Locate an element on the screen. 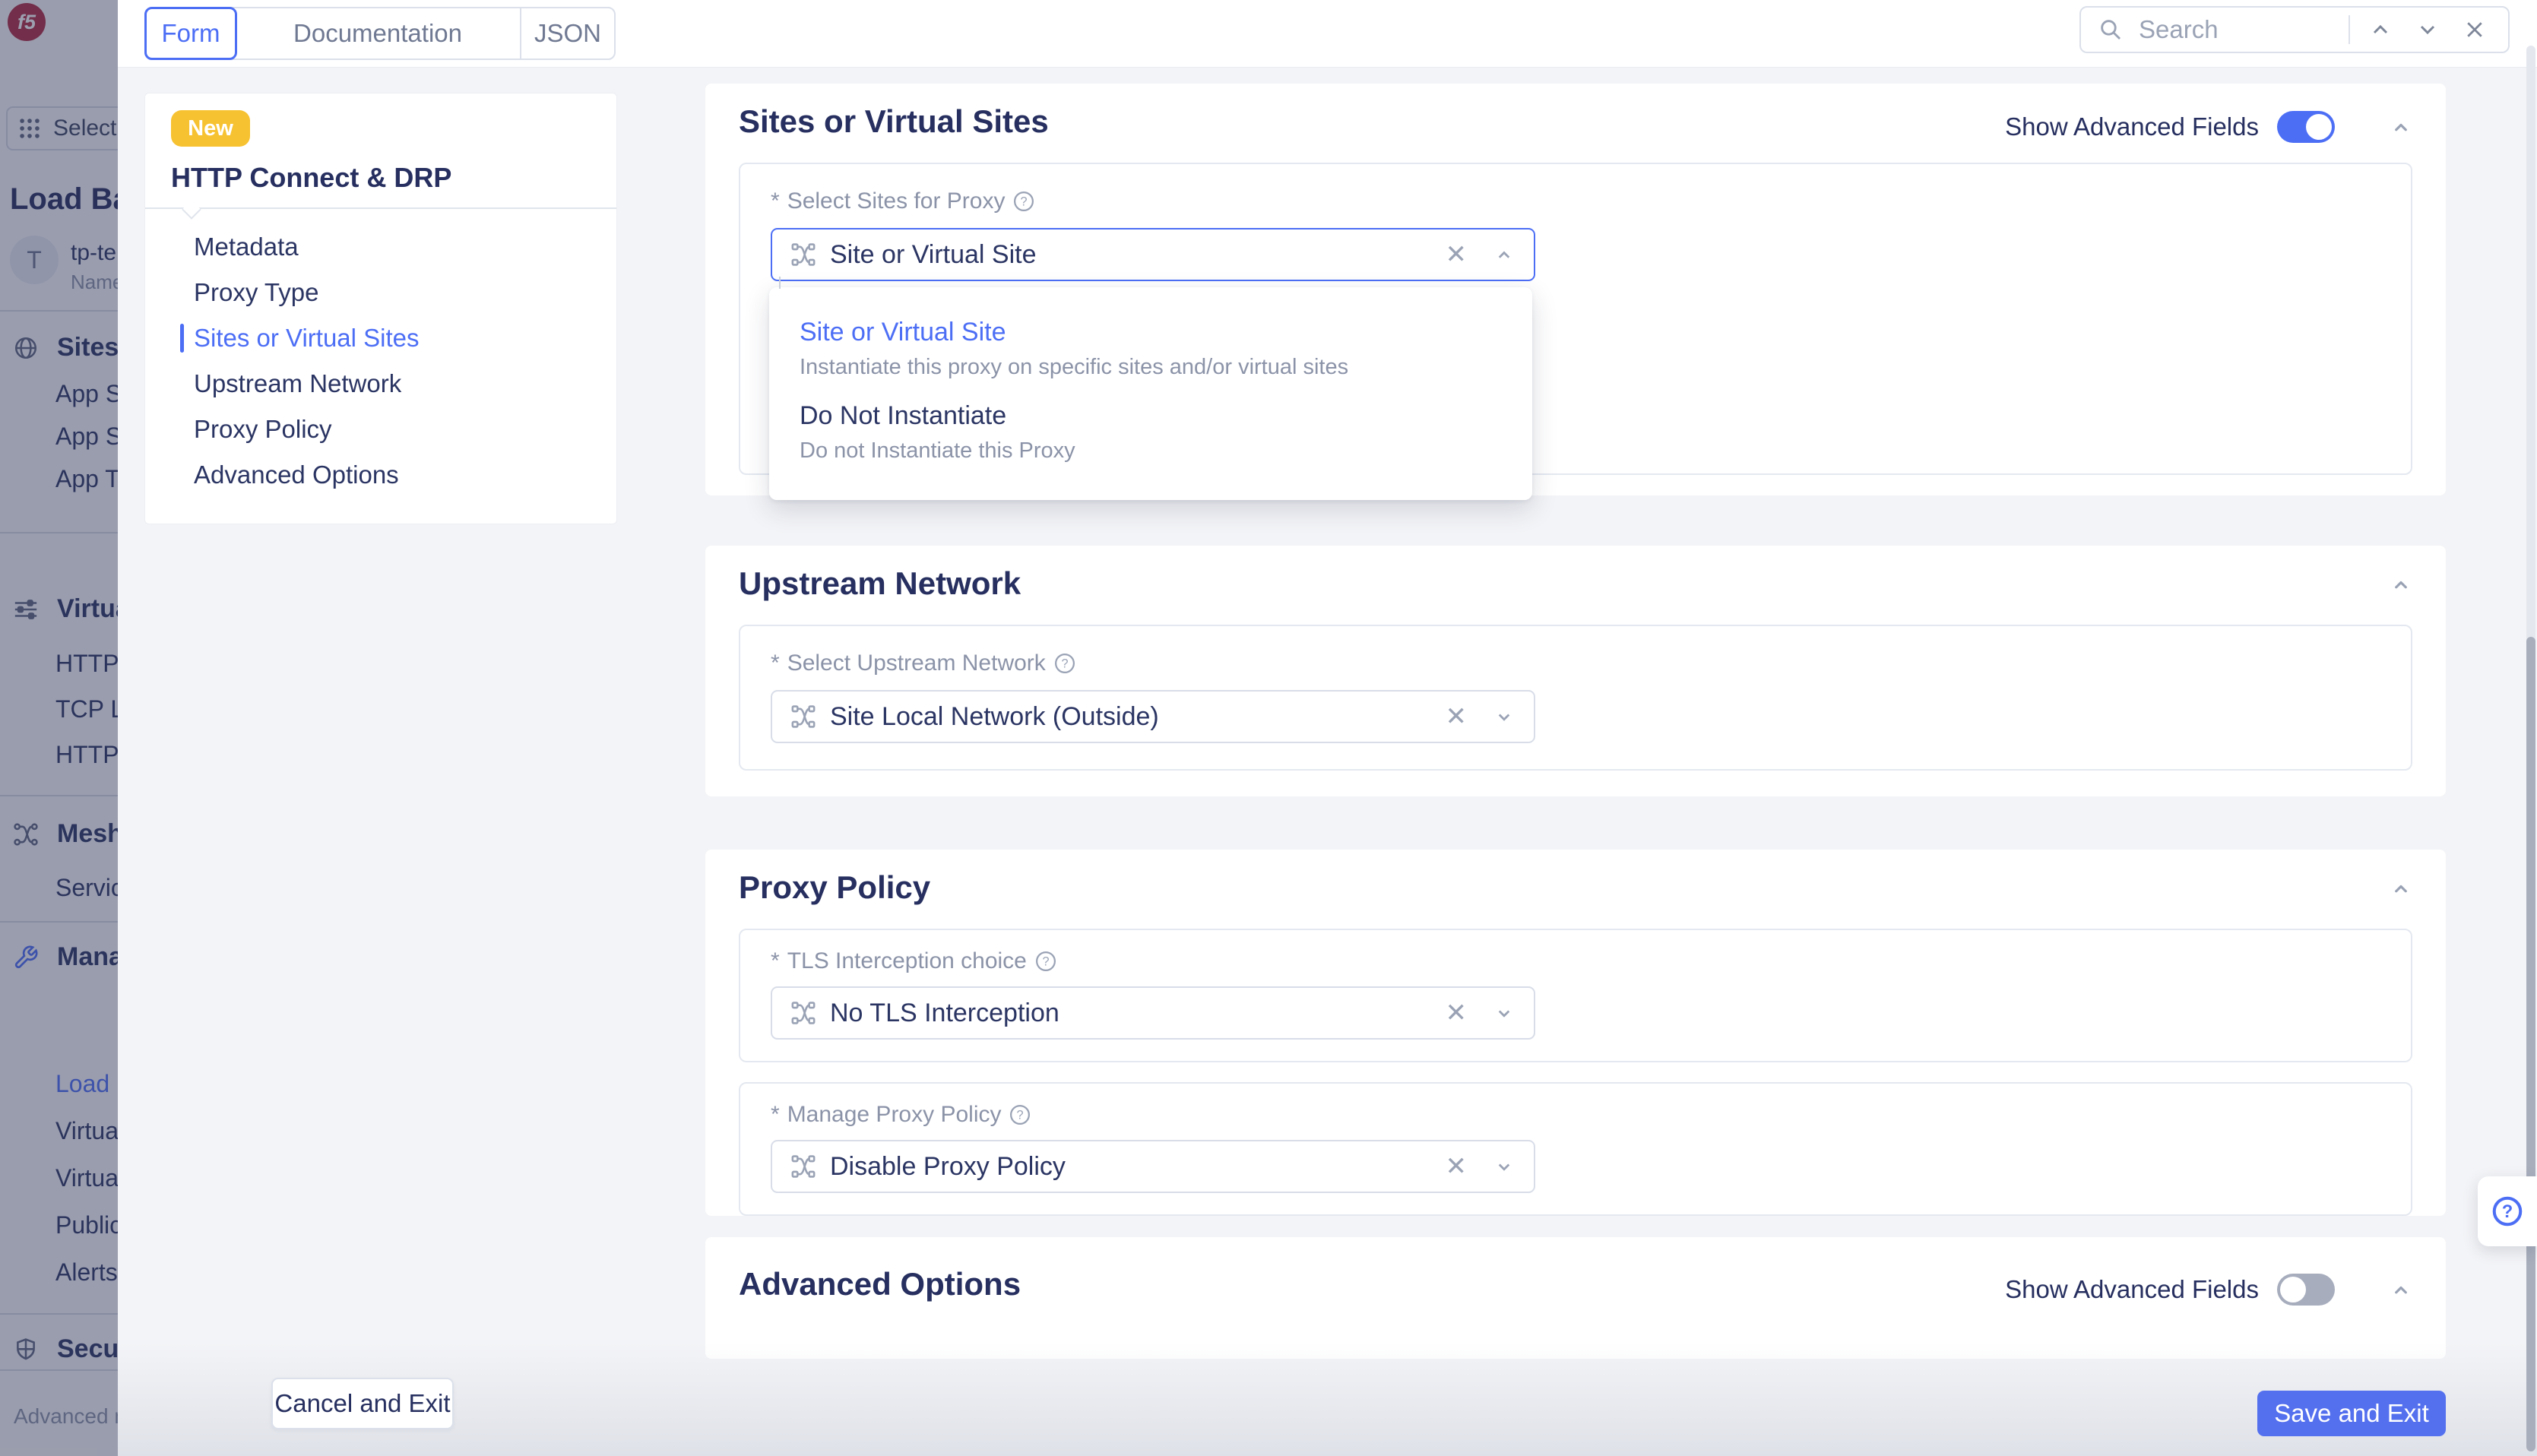  form-nav-item-advanced-options: Advanced Options is located at coordinates (380, 475).